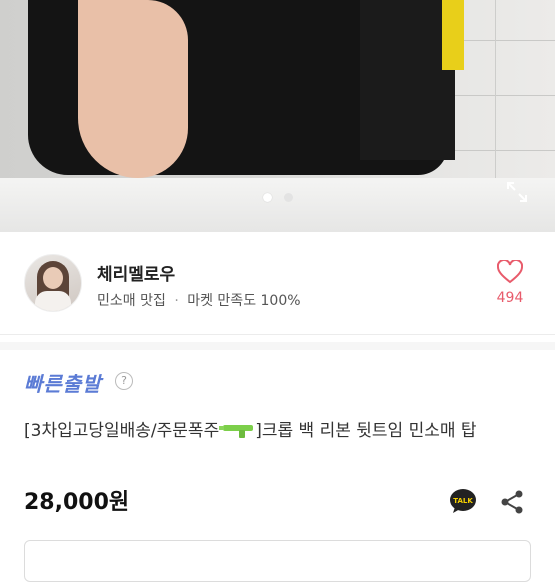 The image size is (555, 582). What do you see at coordinates (366, 431) in the screenshot?
I see `product-title-part2: ]크롭 백 리본 뒷트임 민소매 탑` at bounding box center [366, 431].